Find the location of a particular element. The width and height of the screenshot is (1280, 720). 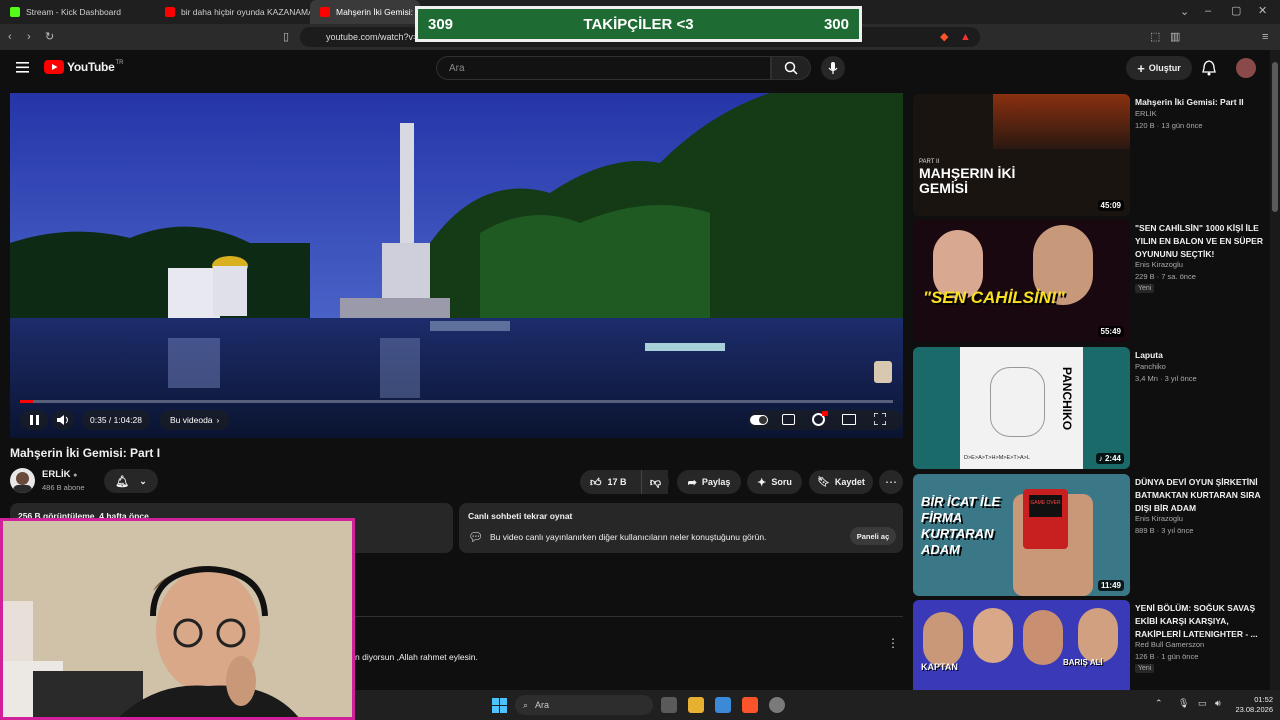

recommendation-channel: Enis Kirazoglu is located at coordinates (1159, 518).